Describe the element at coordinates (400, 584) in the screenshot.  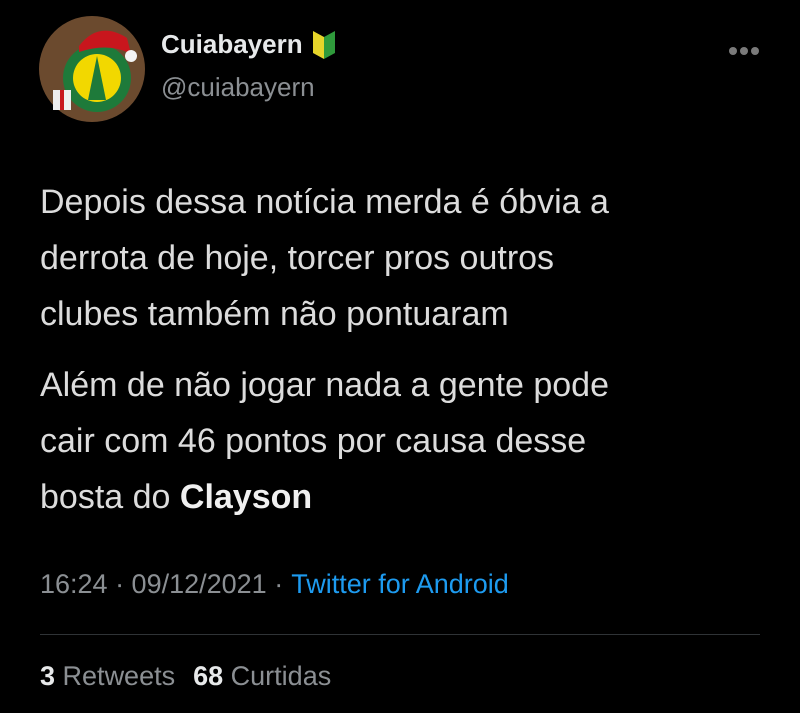
I see `source-link: Twitter for Android` at that location.